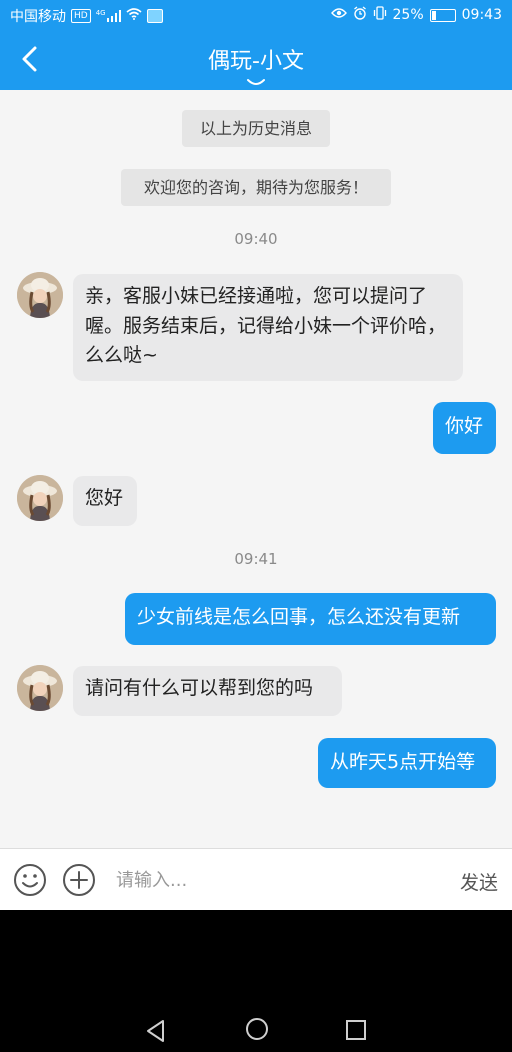  I want to click on carrier-label: 中国移动, so click(38, 17).